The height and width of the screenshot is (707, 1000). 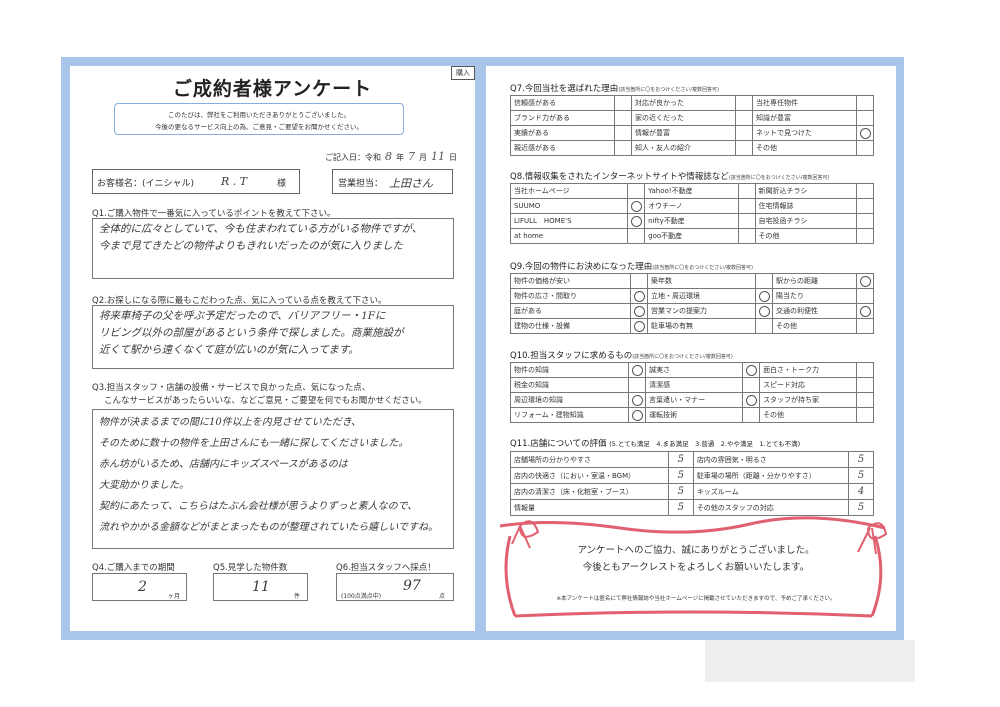 I want to click on q11-row: 情報量 5 その他のスタッフの対応 5, so click(x=692, y=507).